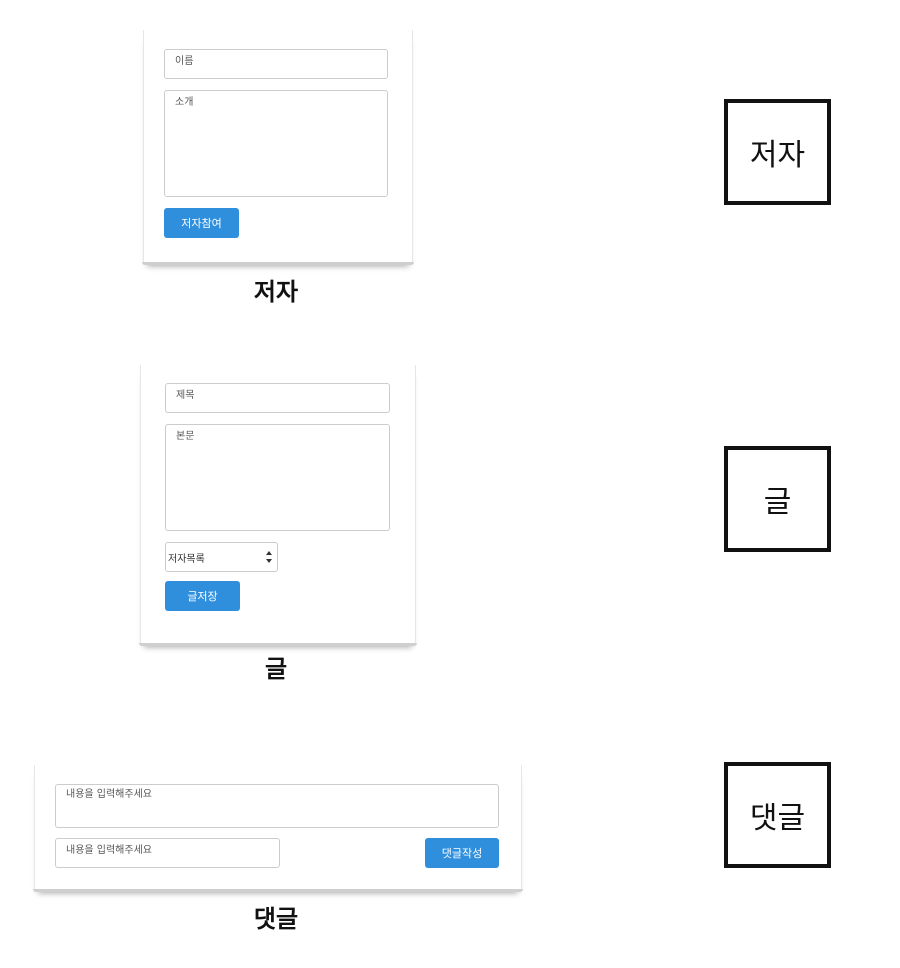 The height and width of the screenshot is (968, 900). What do you see at coordinates (202, 596) in the screenshot?
I see `post-save-button: 글저장` at bounding box center [202, 596].